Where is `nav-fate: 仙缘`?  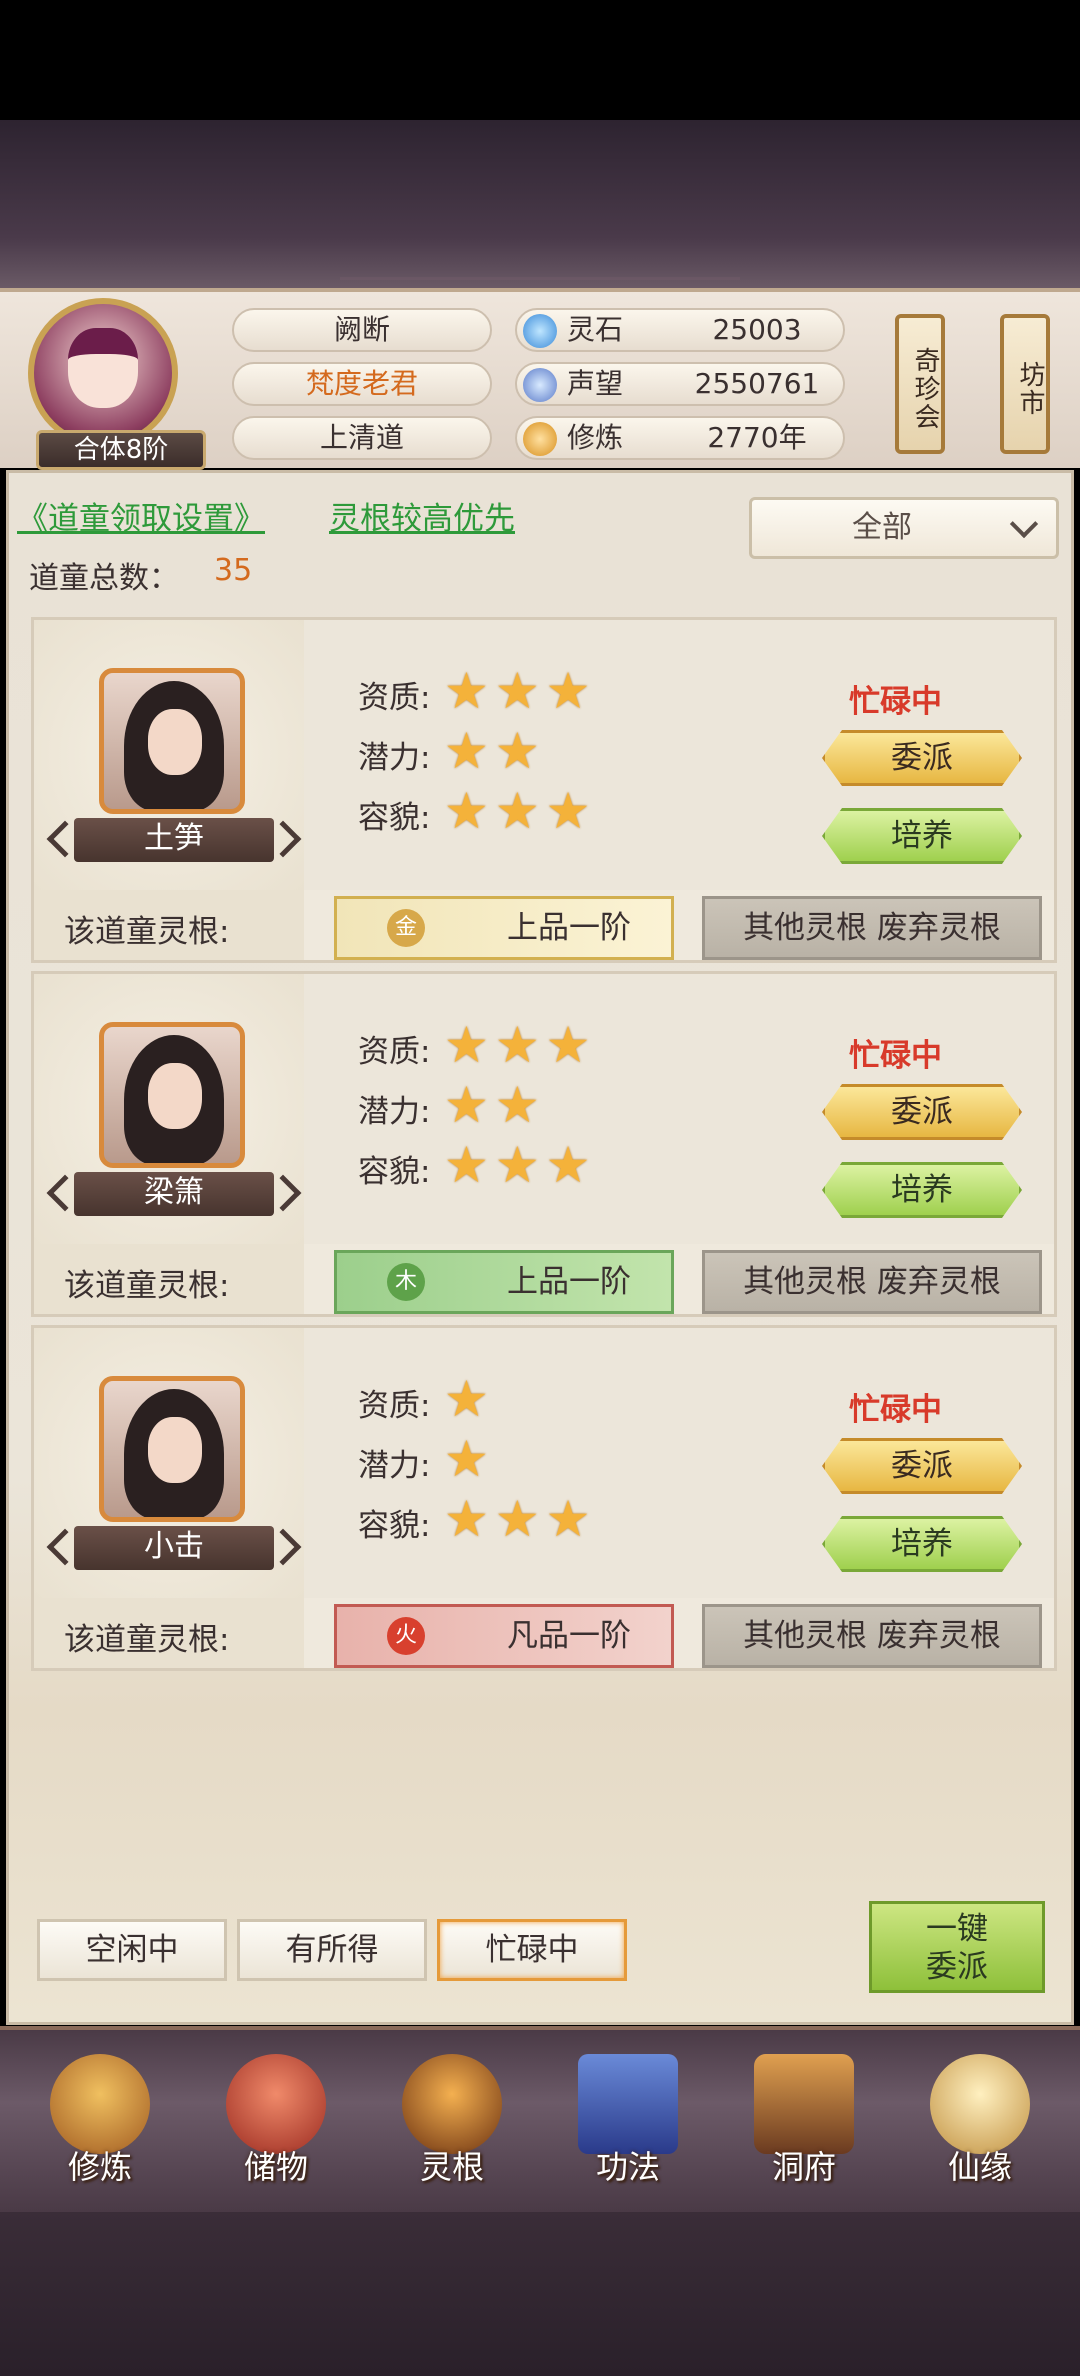
nav-fate: 仙缘 is located at coordinates (980, 2126).